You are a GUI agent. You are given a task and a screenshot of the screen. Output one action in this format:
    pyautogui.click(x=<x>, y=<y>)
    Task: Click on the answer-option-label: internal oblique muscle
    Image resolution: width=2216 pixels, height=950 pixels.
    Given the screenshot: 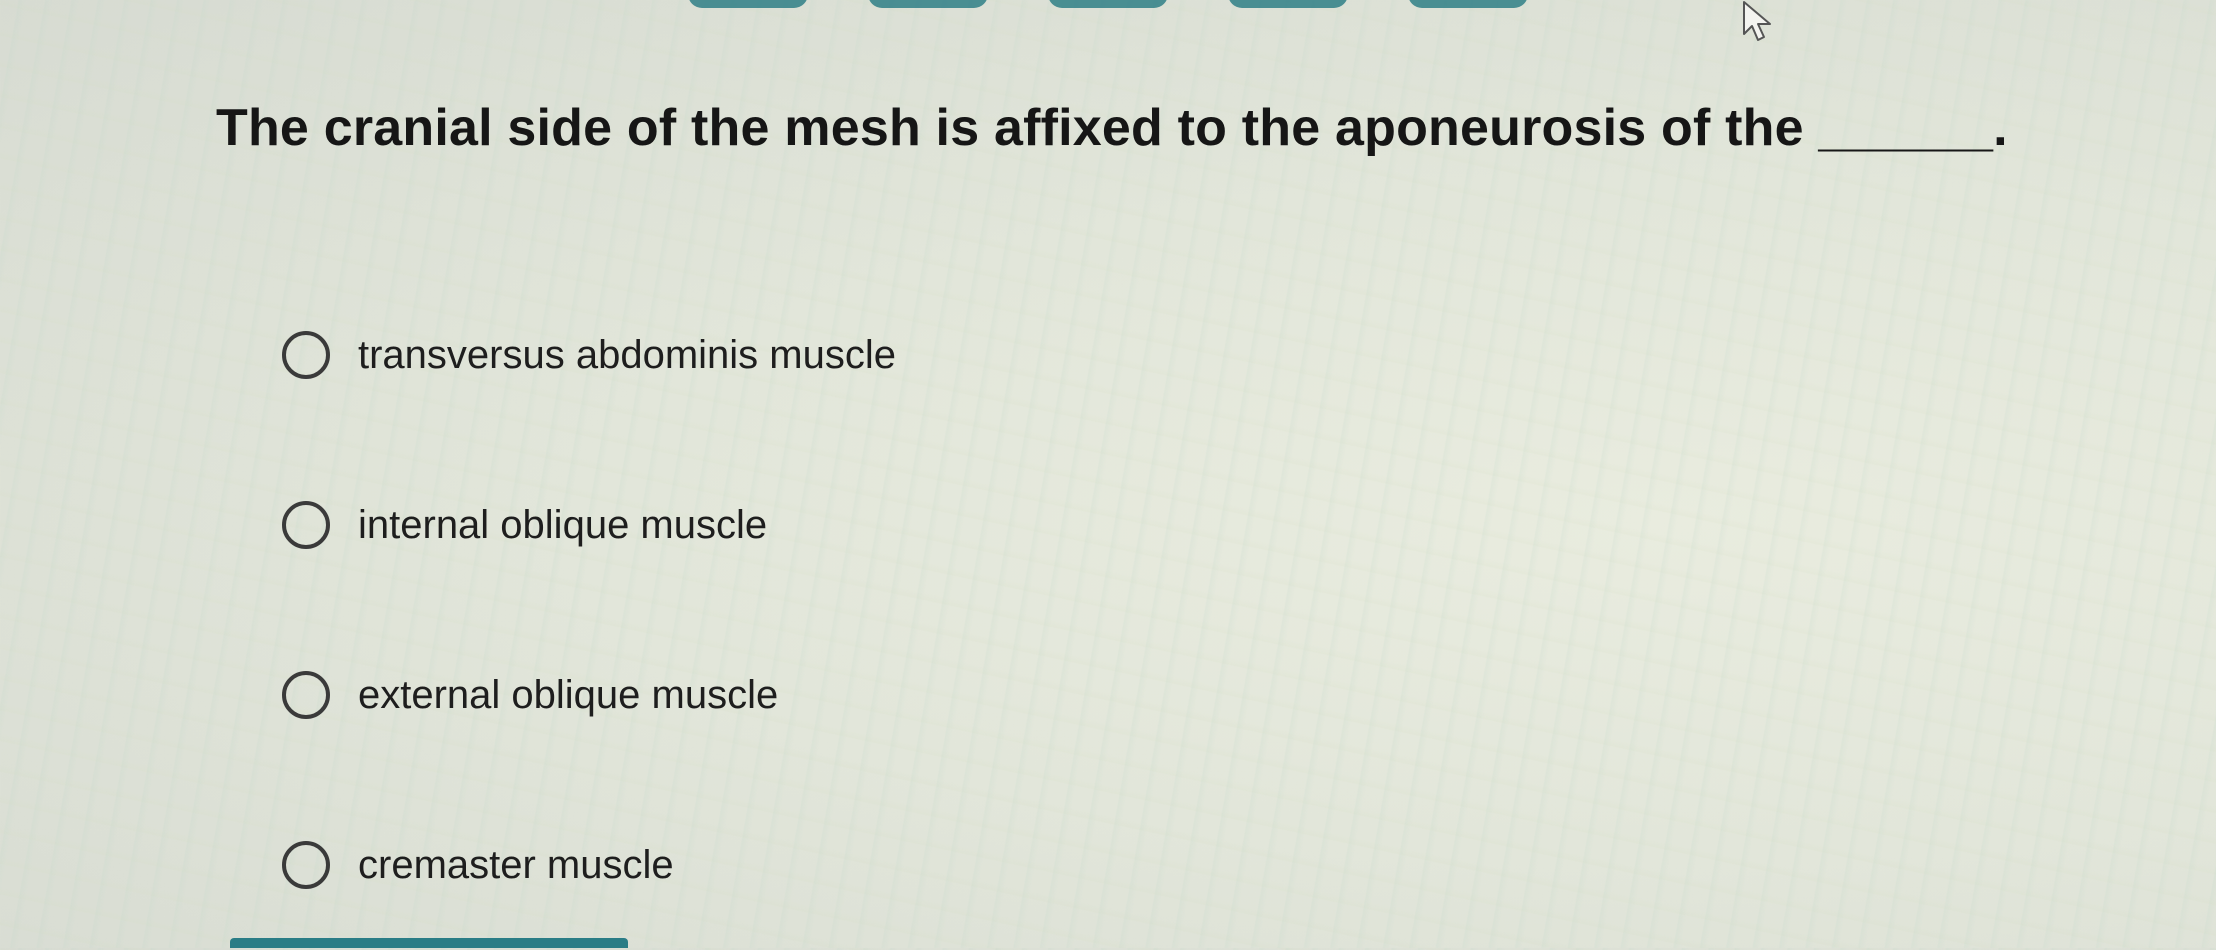 What is the action you would take?
    pyautogui.click(x=562, y=525)
    